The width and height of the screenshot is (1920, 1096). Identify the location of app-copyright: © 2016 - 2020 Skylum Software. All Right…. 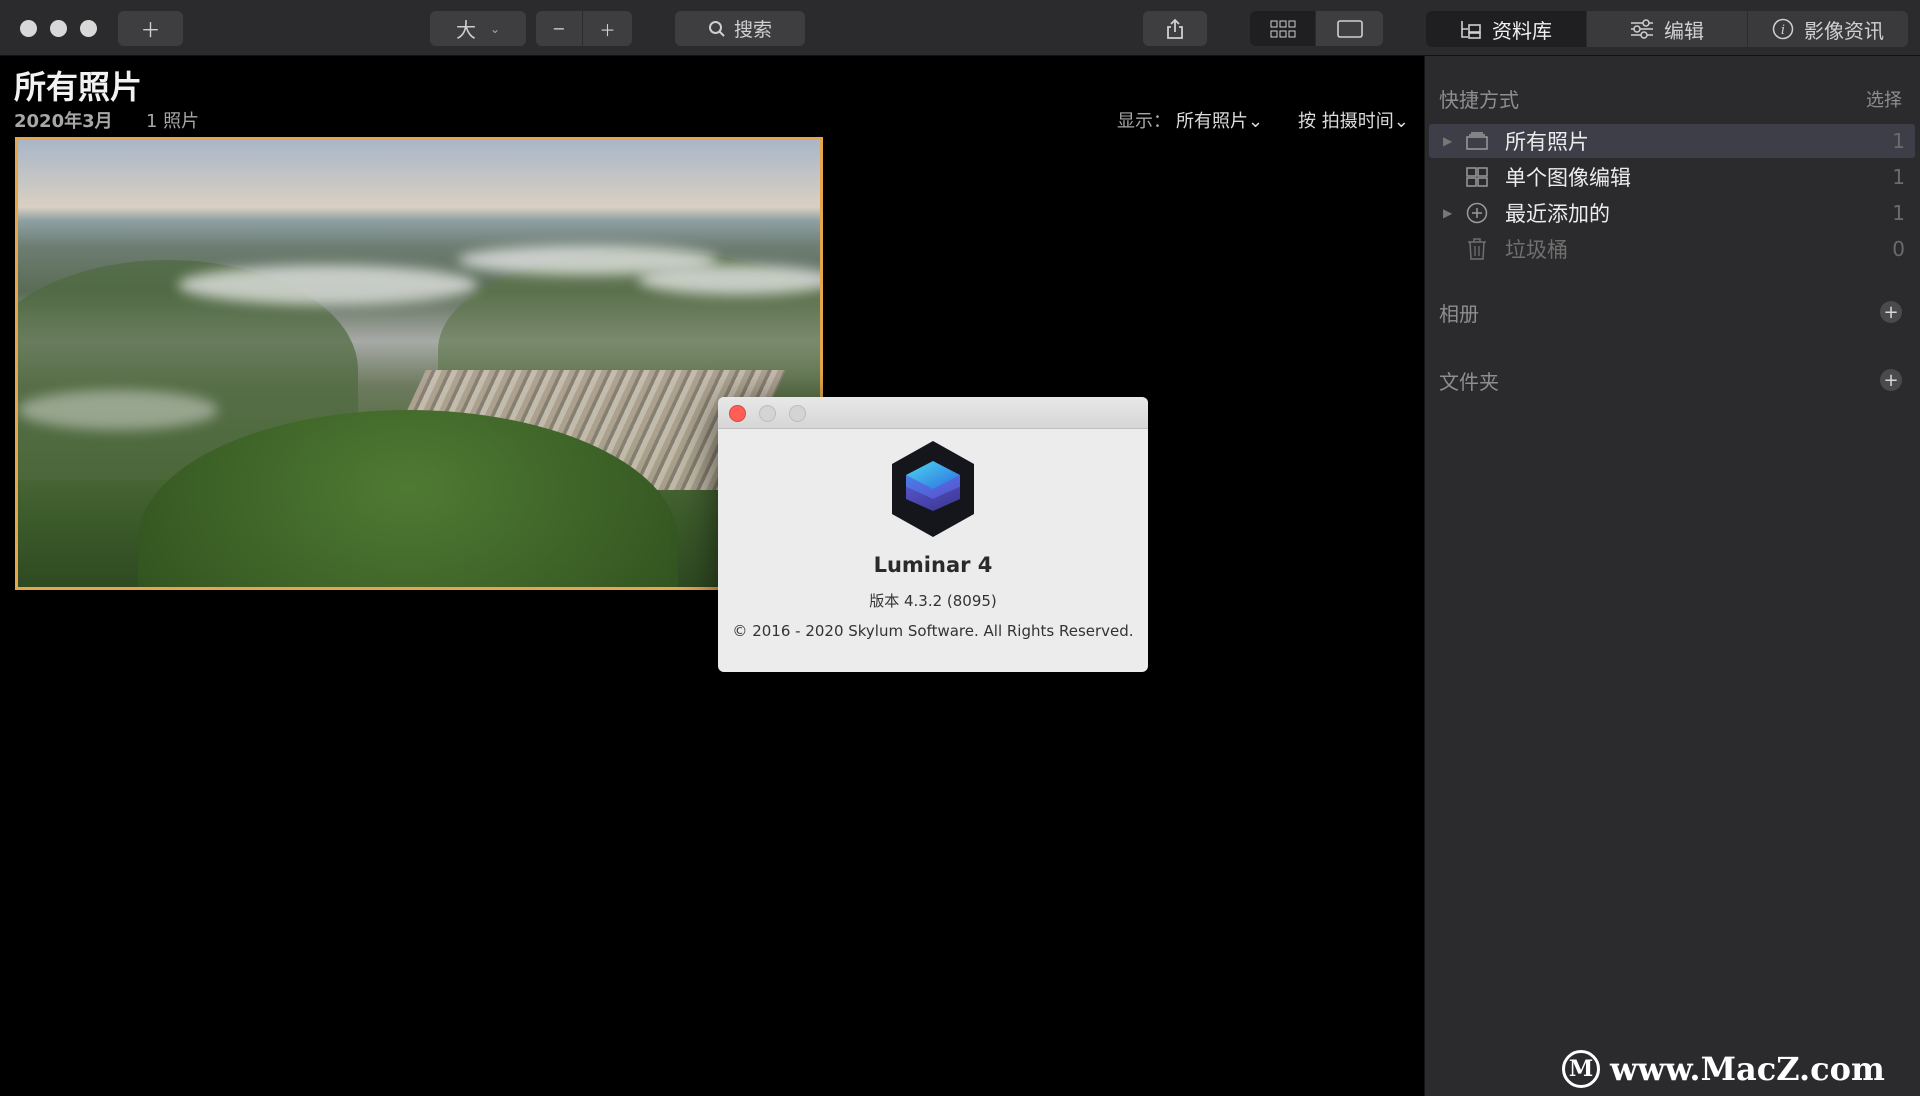
(933, 631).